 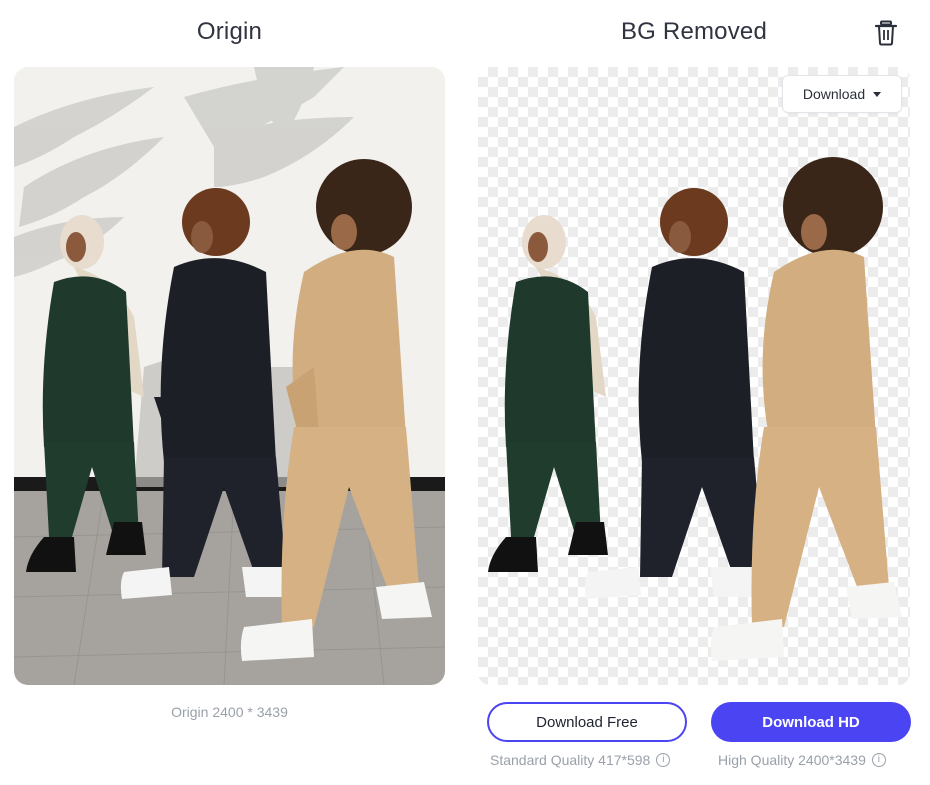 I want to click on high-quality-label: High Quality 2400*3439, so click(x=792, y=760).